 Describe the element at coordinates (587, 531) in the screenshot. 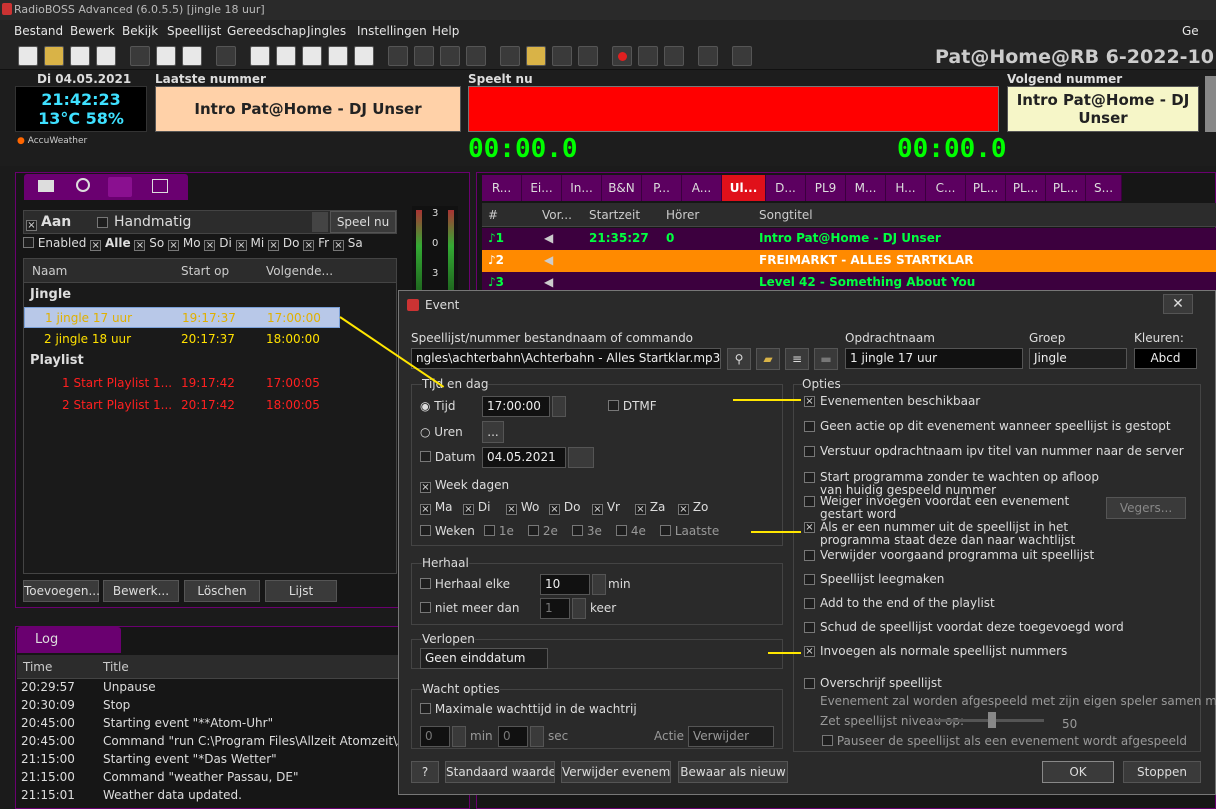

I see `week-checkbox: 3e` at that location.